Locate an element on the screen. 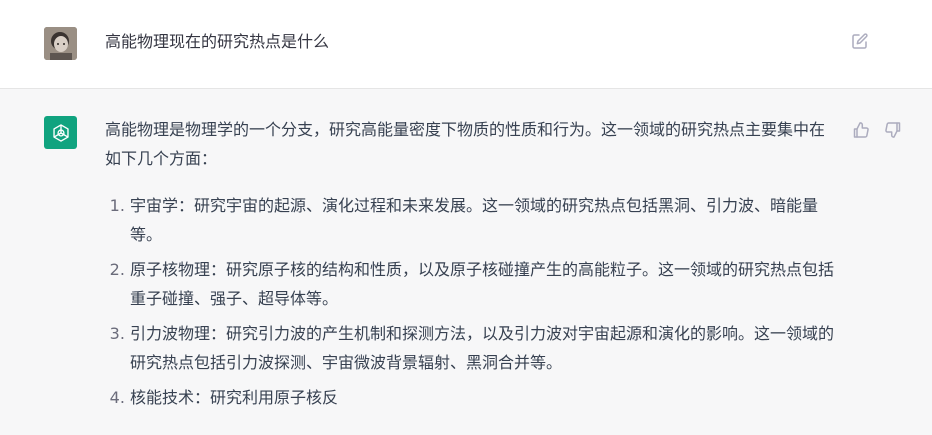  answer-list-item: 核能技术：研究利用原子核反 is located at coordinates (482, 397).